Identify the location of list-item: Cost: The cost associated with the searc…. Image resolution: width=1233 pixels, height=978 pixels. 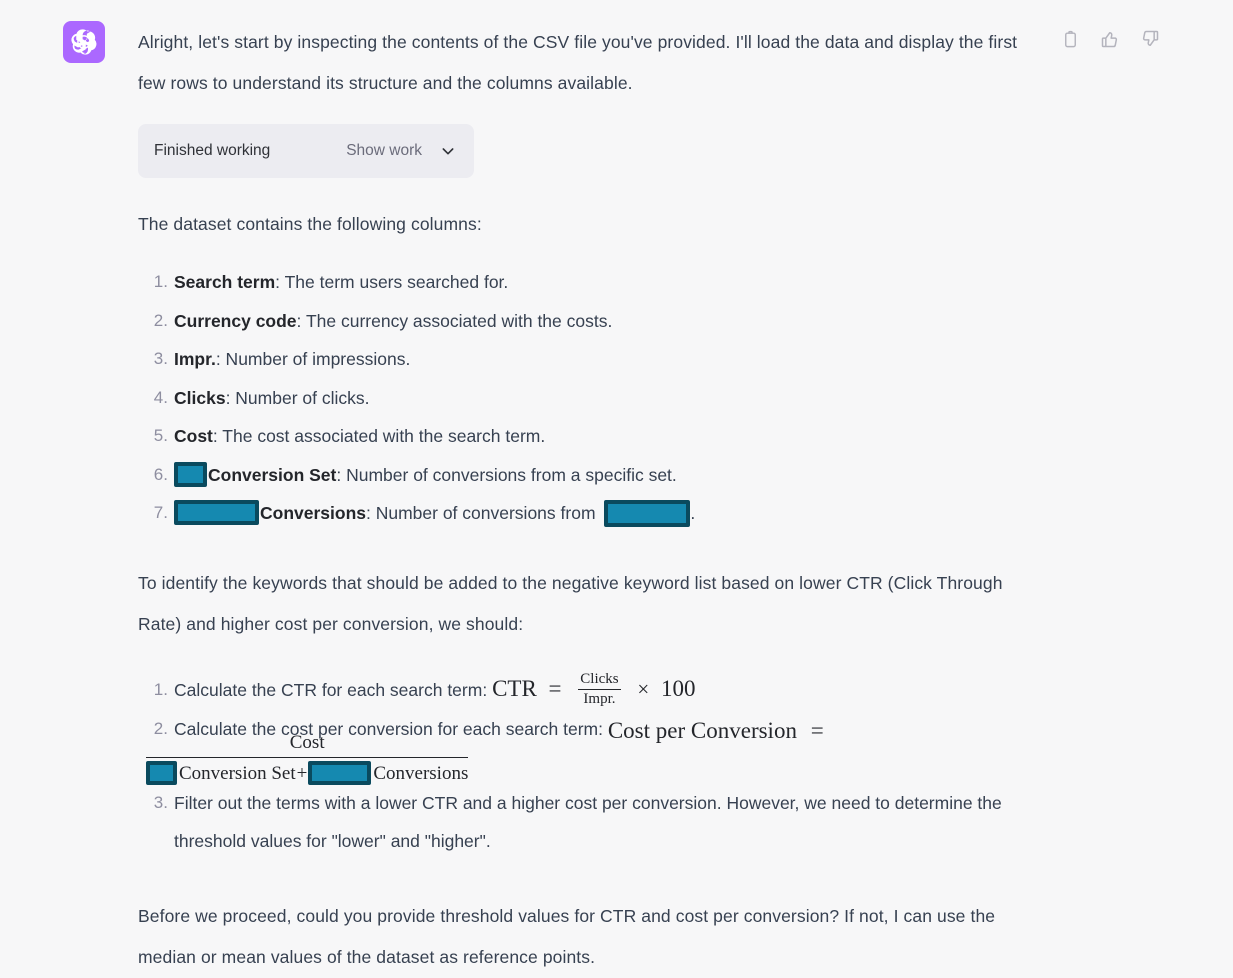
(589, 436).